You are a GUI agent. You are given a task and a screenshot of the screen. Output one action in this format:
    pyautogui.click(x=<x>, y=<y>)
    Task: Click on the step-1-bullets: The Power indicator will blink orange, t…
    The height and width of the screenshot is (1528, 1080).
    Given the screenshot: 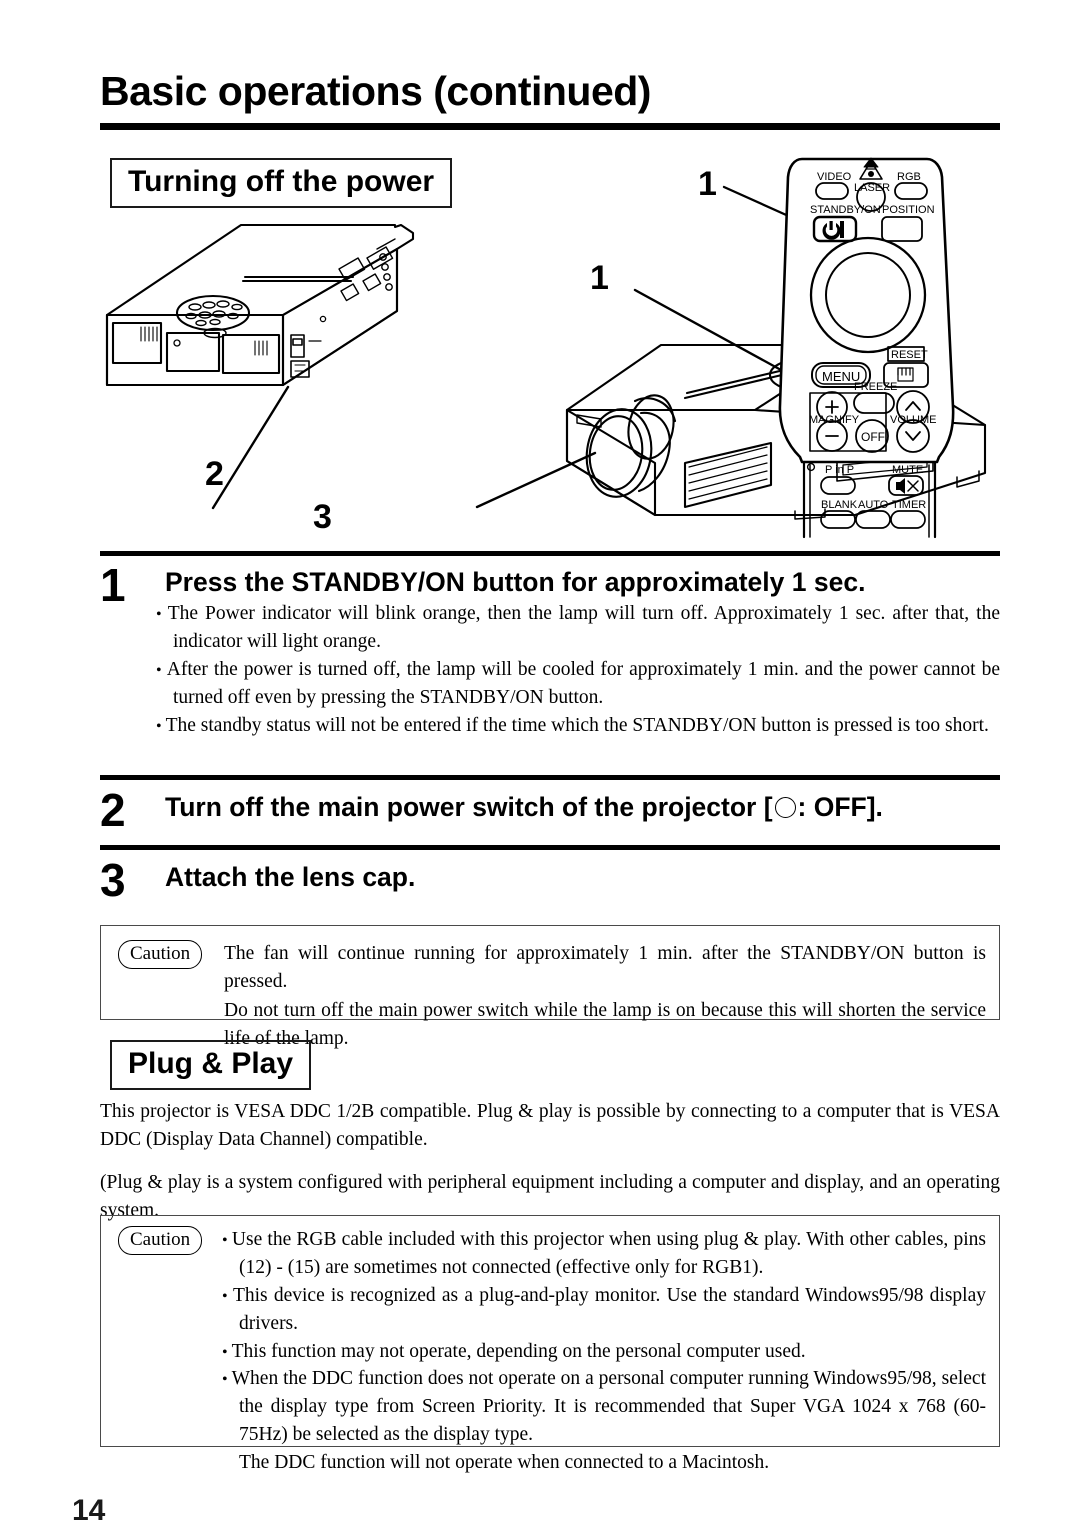 What is the action you would take?
    pyautogui.click(x=578, y=669)
    